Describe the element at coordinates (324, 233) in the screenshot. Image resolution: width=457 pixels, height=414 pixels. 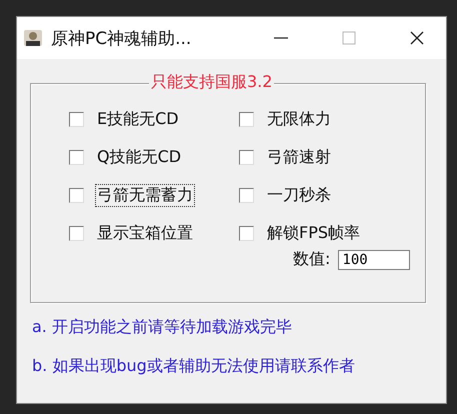
I see `option-checkbox: 解锁FPS帧率` at that location.